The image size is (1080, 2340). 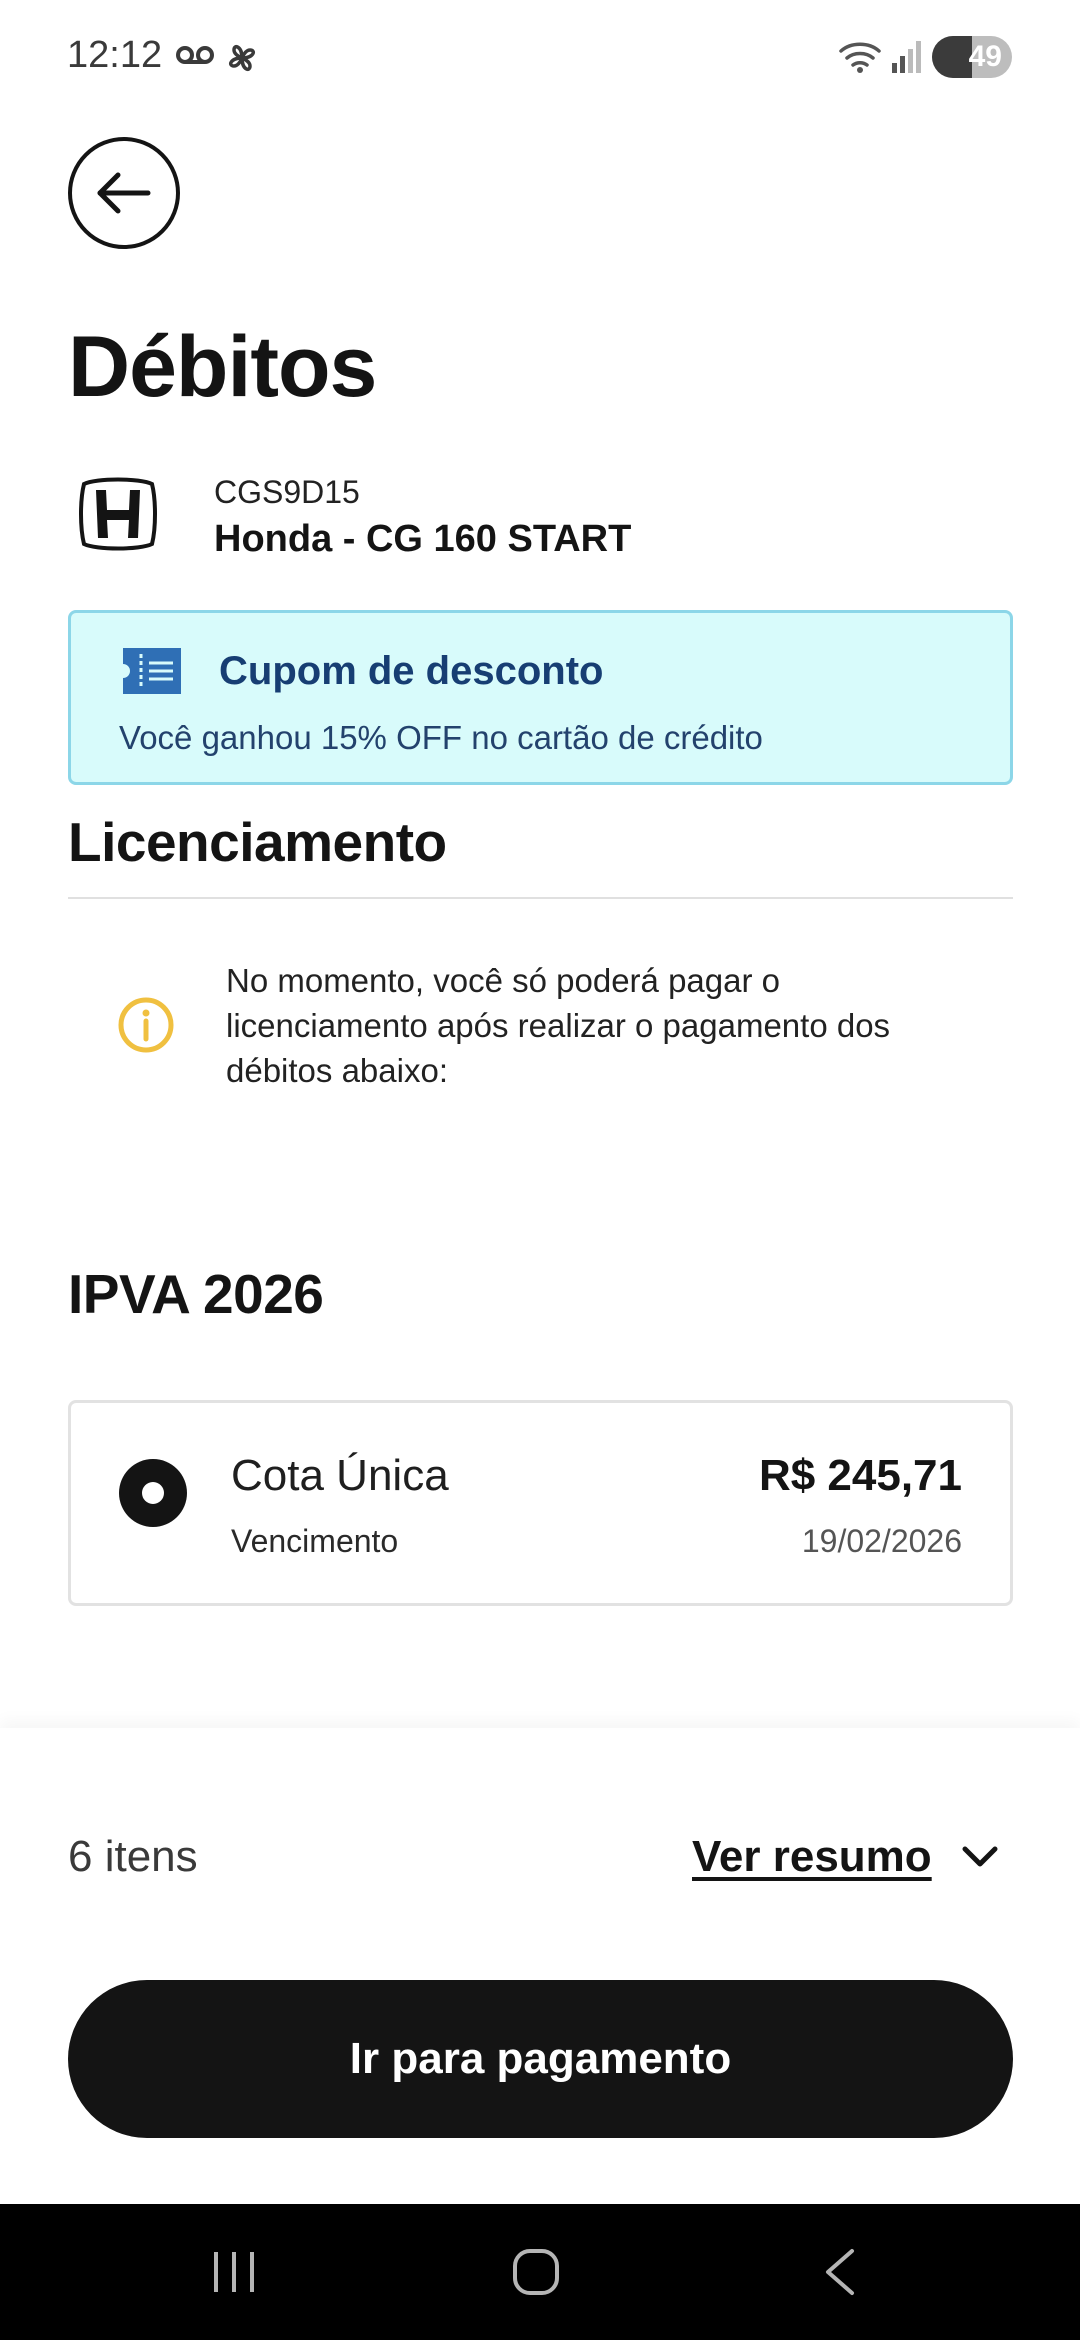 I want to click on section-title-licenciamento: Licenciamento, so click(x=257, y=842).